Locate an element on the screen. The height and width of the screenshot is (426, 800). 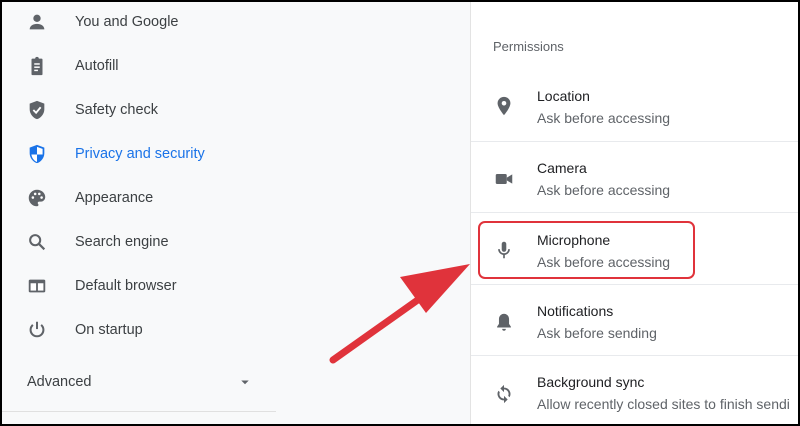
chevron-down-icon is located at coordinates (245, 382).